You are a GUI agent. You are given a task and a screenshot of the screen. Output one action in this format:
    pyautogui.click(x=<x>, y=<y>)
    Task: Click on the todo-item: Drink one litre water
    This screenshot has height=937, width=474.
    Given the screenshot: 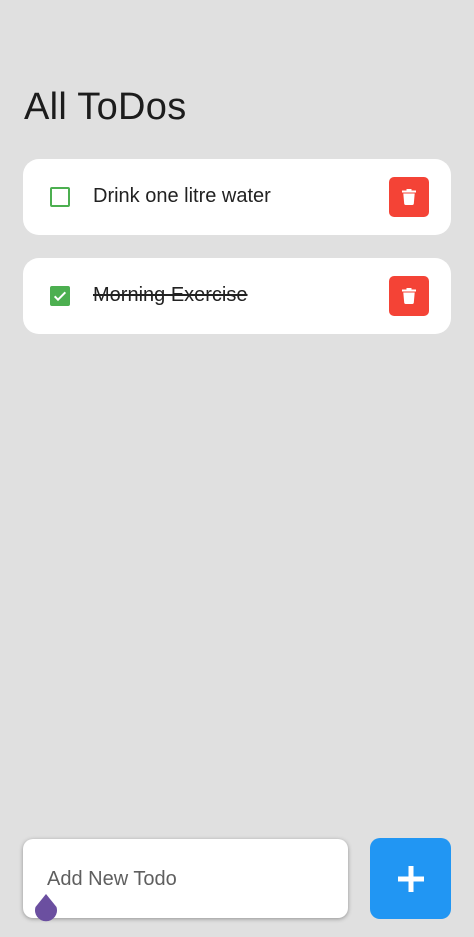 What is the action you would take?
    pyautogui.click(x=237, y=197)
    